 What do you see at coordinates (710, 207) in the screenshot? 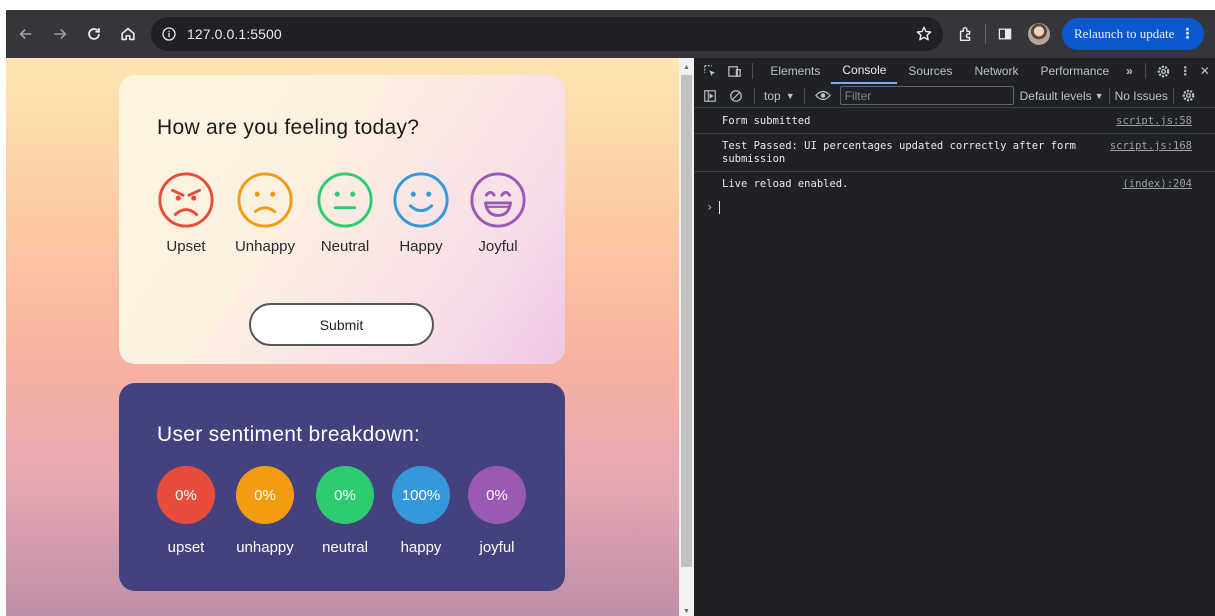
I see `prompt-chevron-icon: ›` at bounding box center [710, 207].